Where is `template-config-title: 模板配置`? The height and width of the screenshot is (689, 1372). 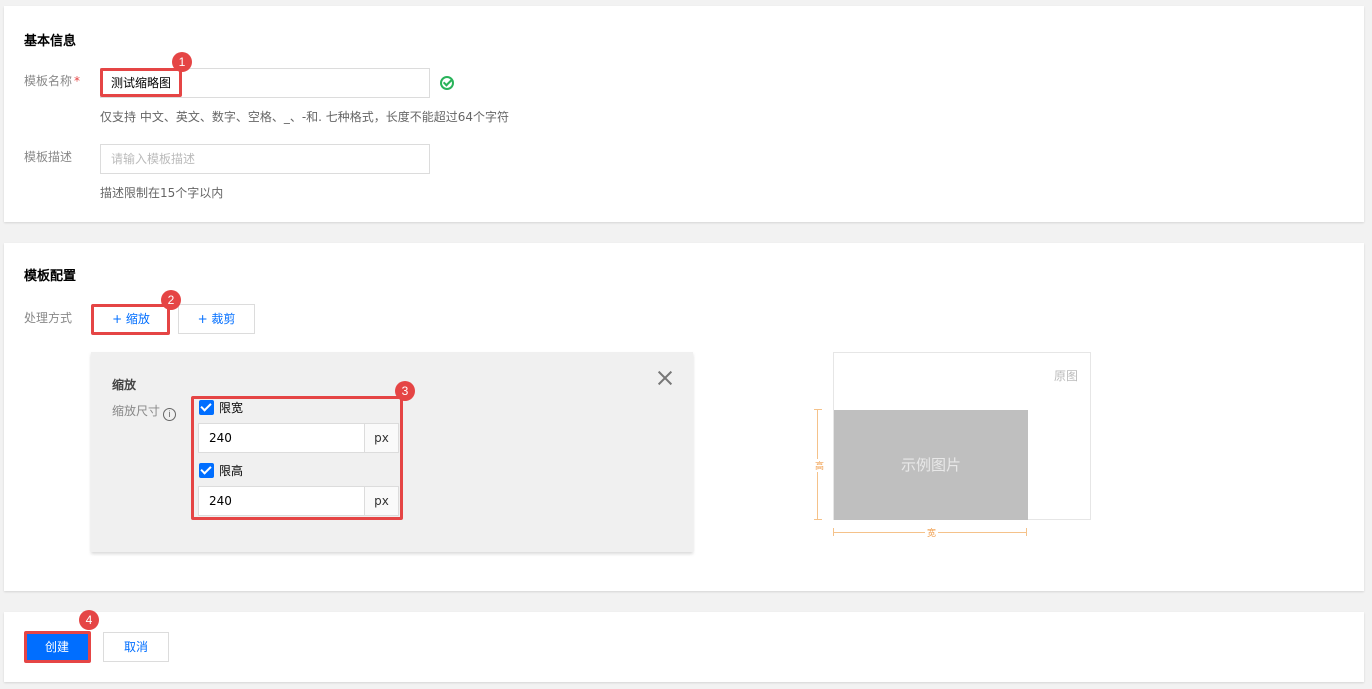 template-config-title: 模板配置 is located at coordinates (50, 276).